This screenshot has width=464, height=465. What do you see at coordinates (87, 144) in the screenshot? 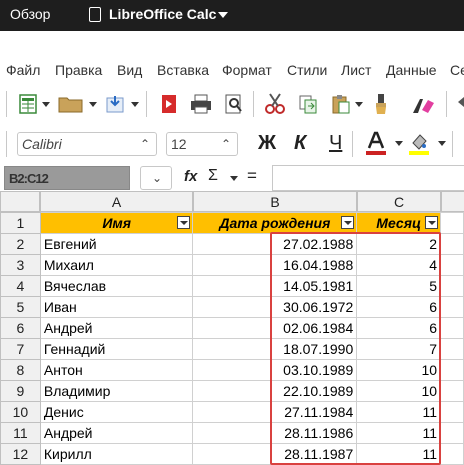
I see `font-name-box: Calibri ⌃` at bounding box center [87, 144].